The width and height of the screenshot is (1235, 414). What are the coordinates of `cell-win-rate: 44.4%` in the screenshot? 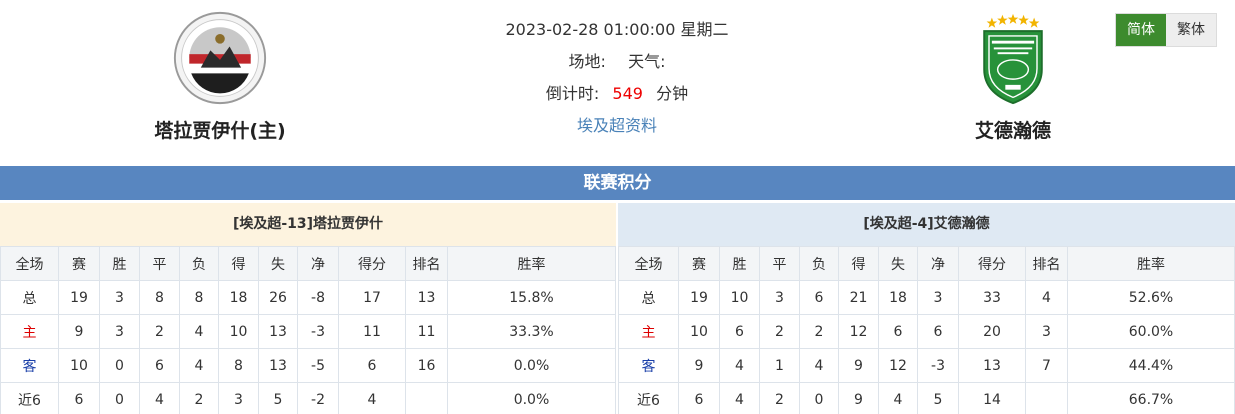 It's located at (1151, 365).